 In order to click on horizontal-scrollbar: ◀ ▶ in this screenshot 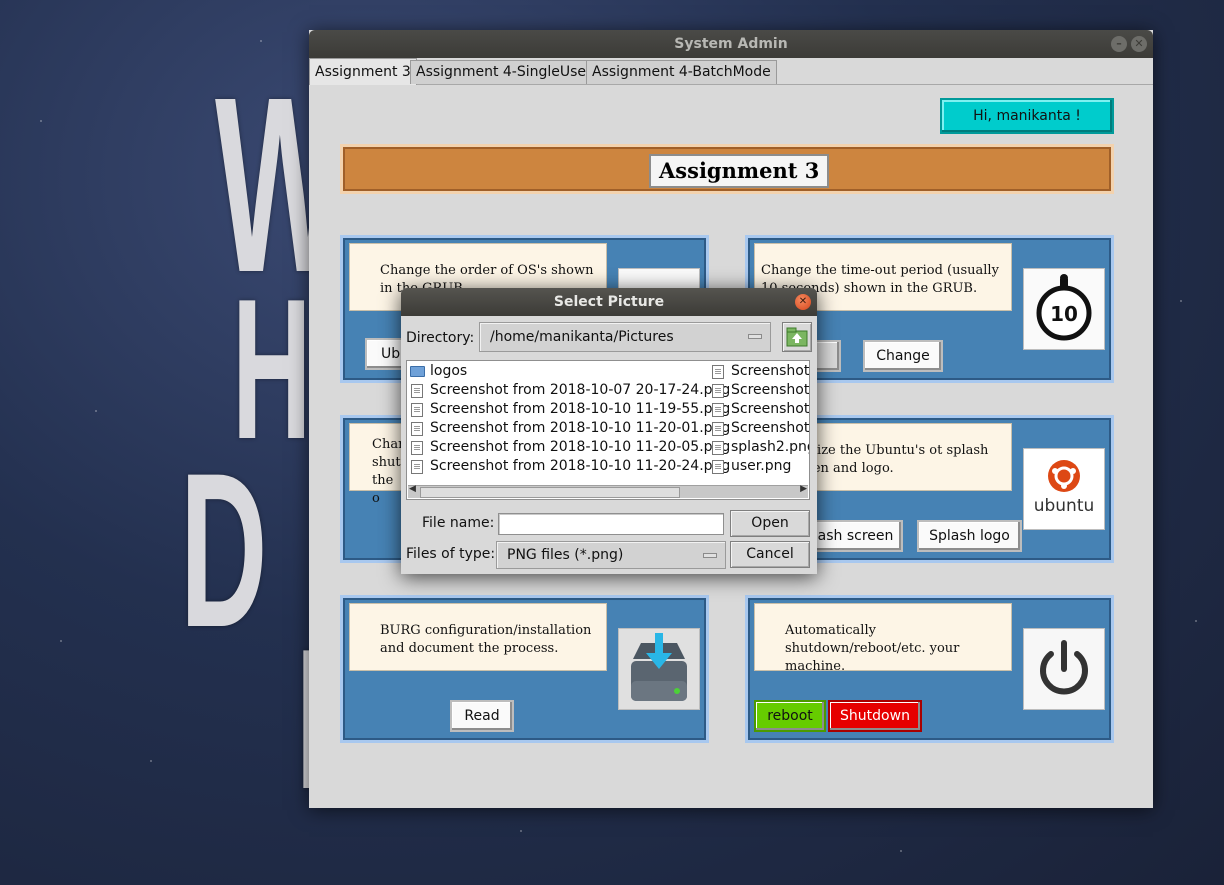, I will do `click(608, 491)`.